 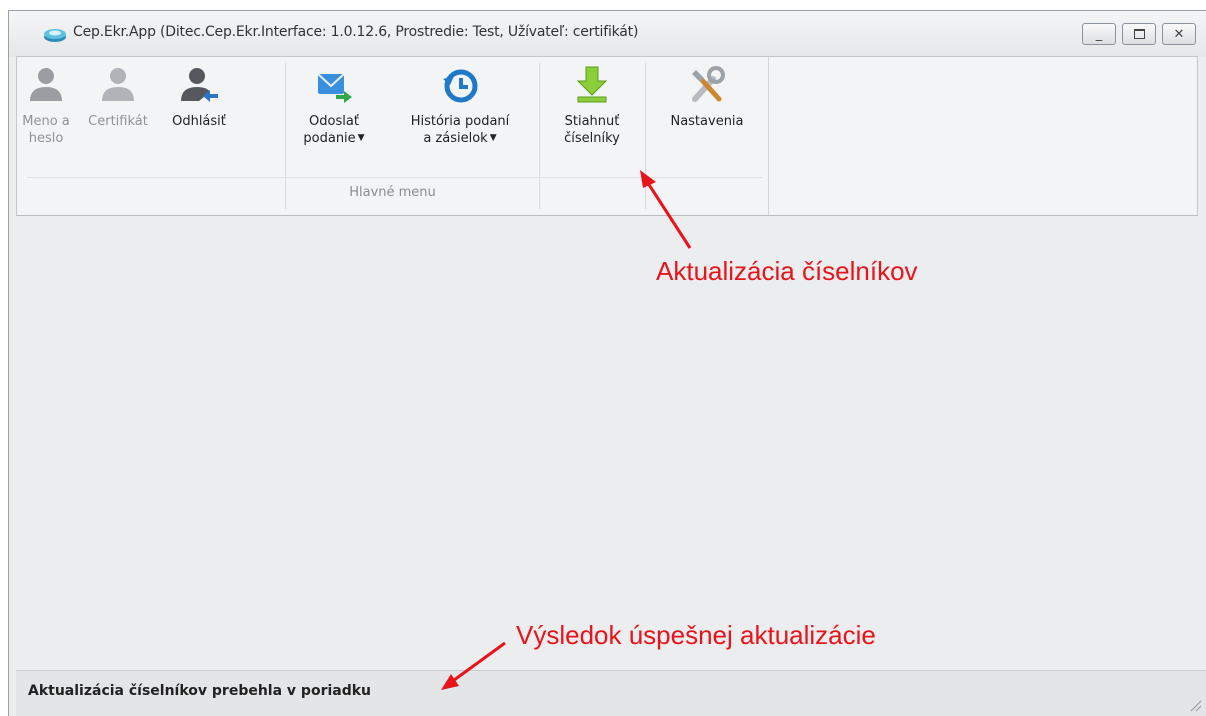 What do you see at coordinates (708, 84) in the screenshot?
I see `tools-icon` at bounding box center [708, 84].